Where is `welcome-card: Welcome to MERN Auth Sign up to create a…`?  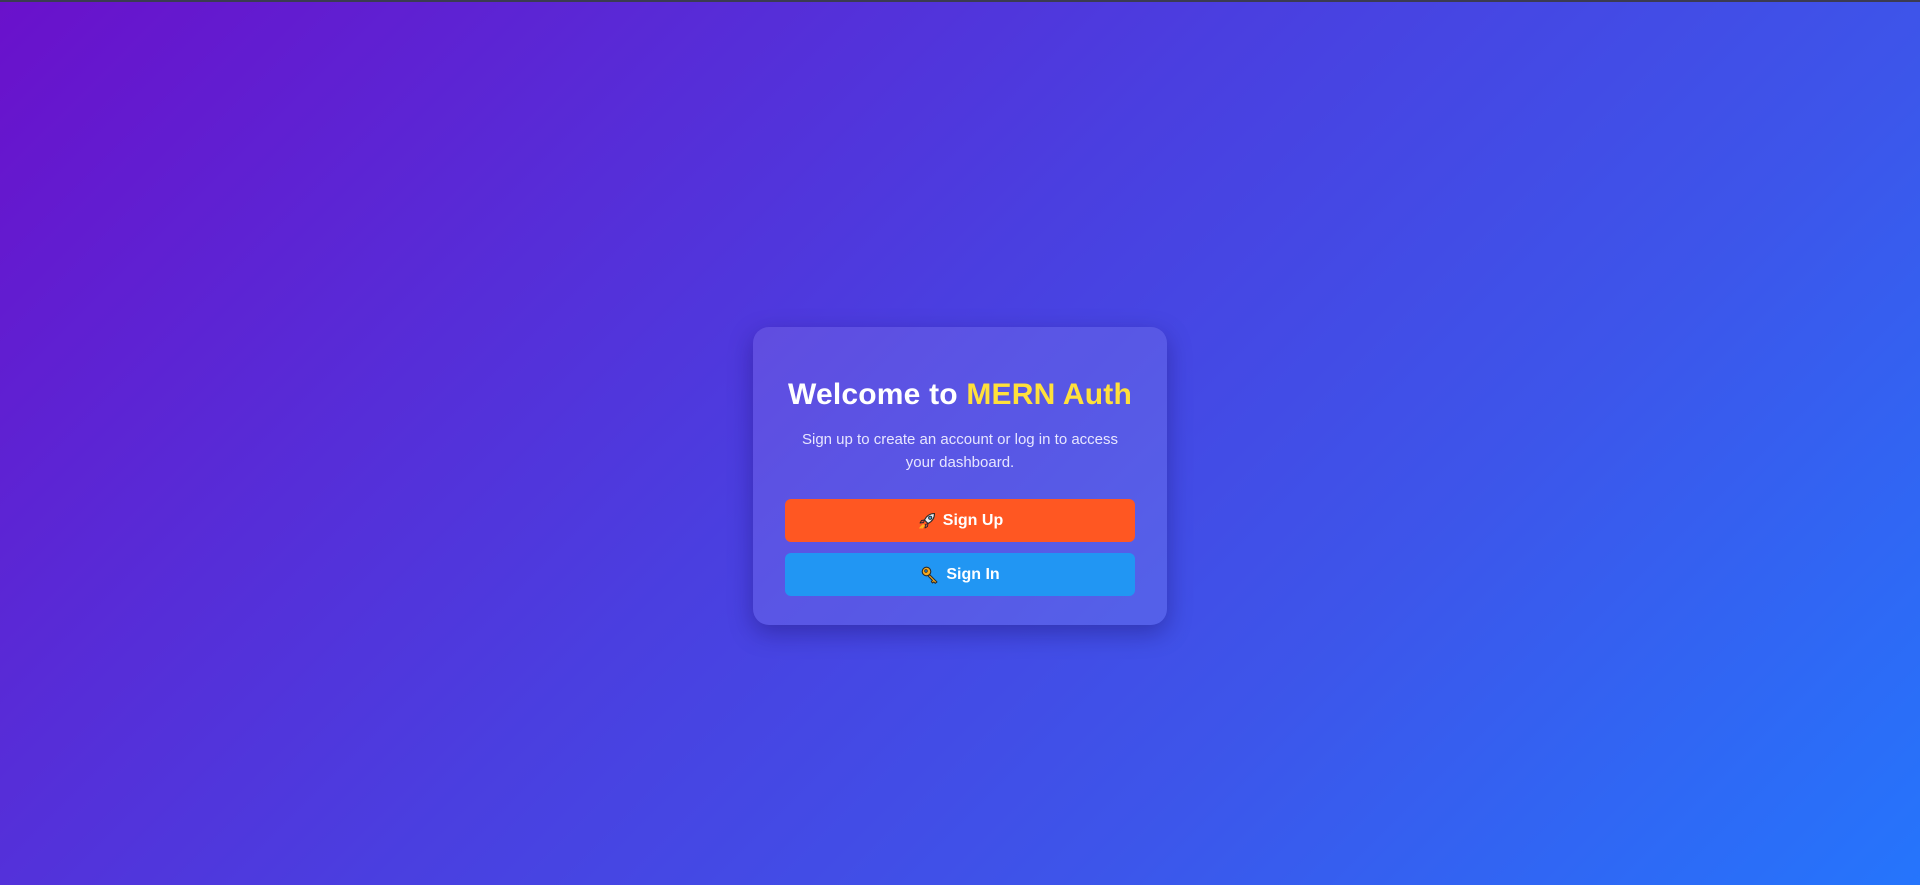
welcome-card: Welcome to MERN Auth Sign up to create a… is located at coordinates (960, 476).